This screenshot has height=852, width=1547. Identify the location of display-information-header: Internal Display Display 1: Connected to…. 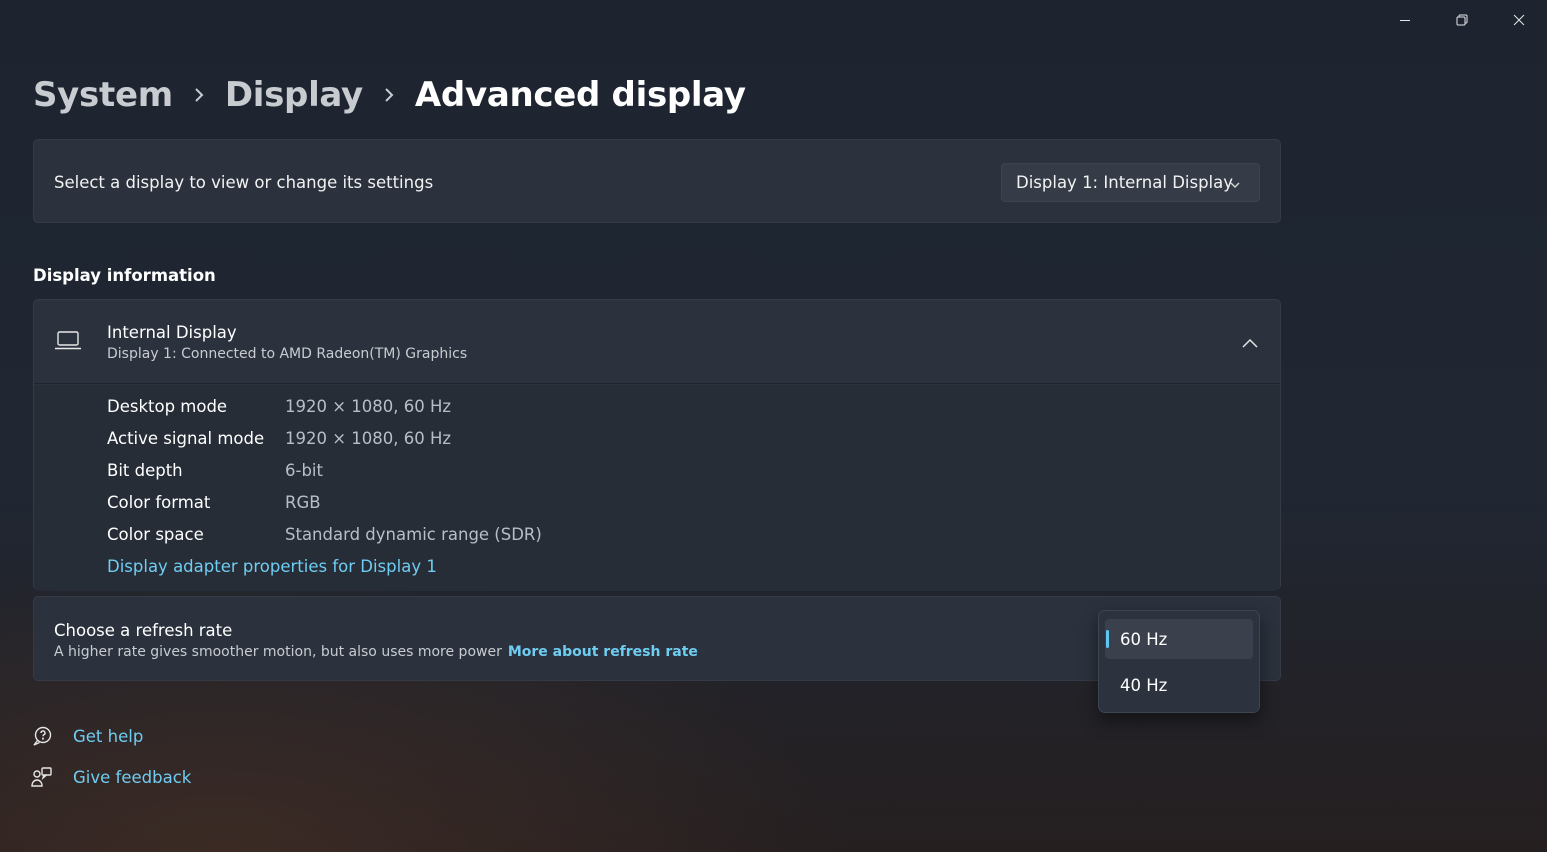
(657, 342).